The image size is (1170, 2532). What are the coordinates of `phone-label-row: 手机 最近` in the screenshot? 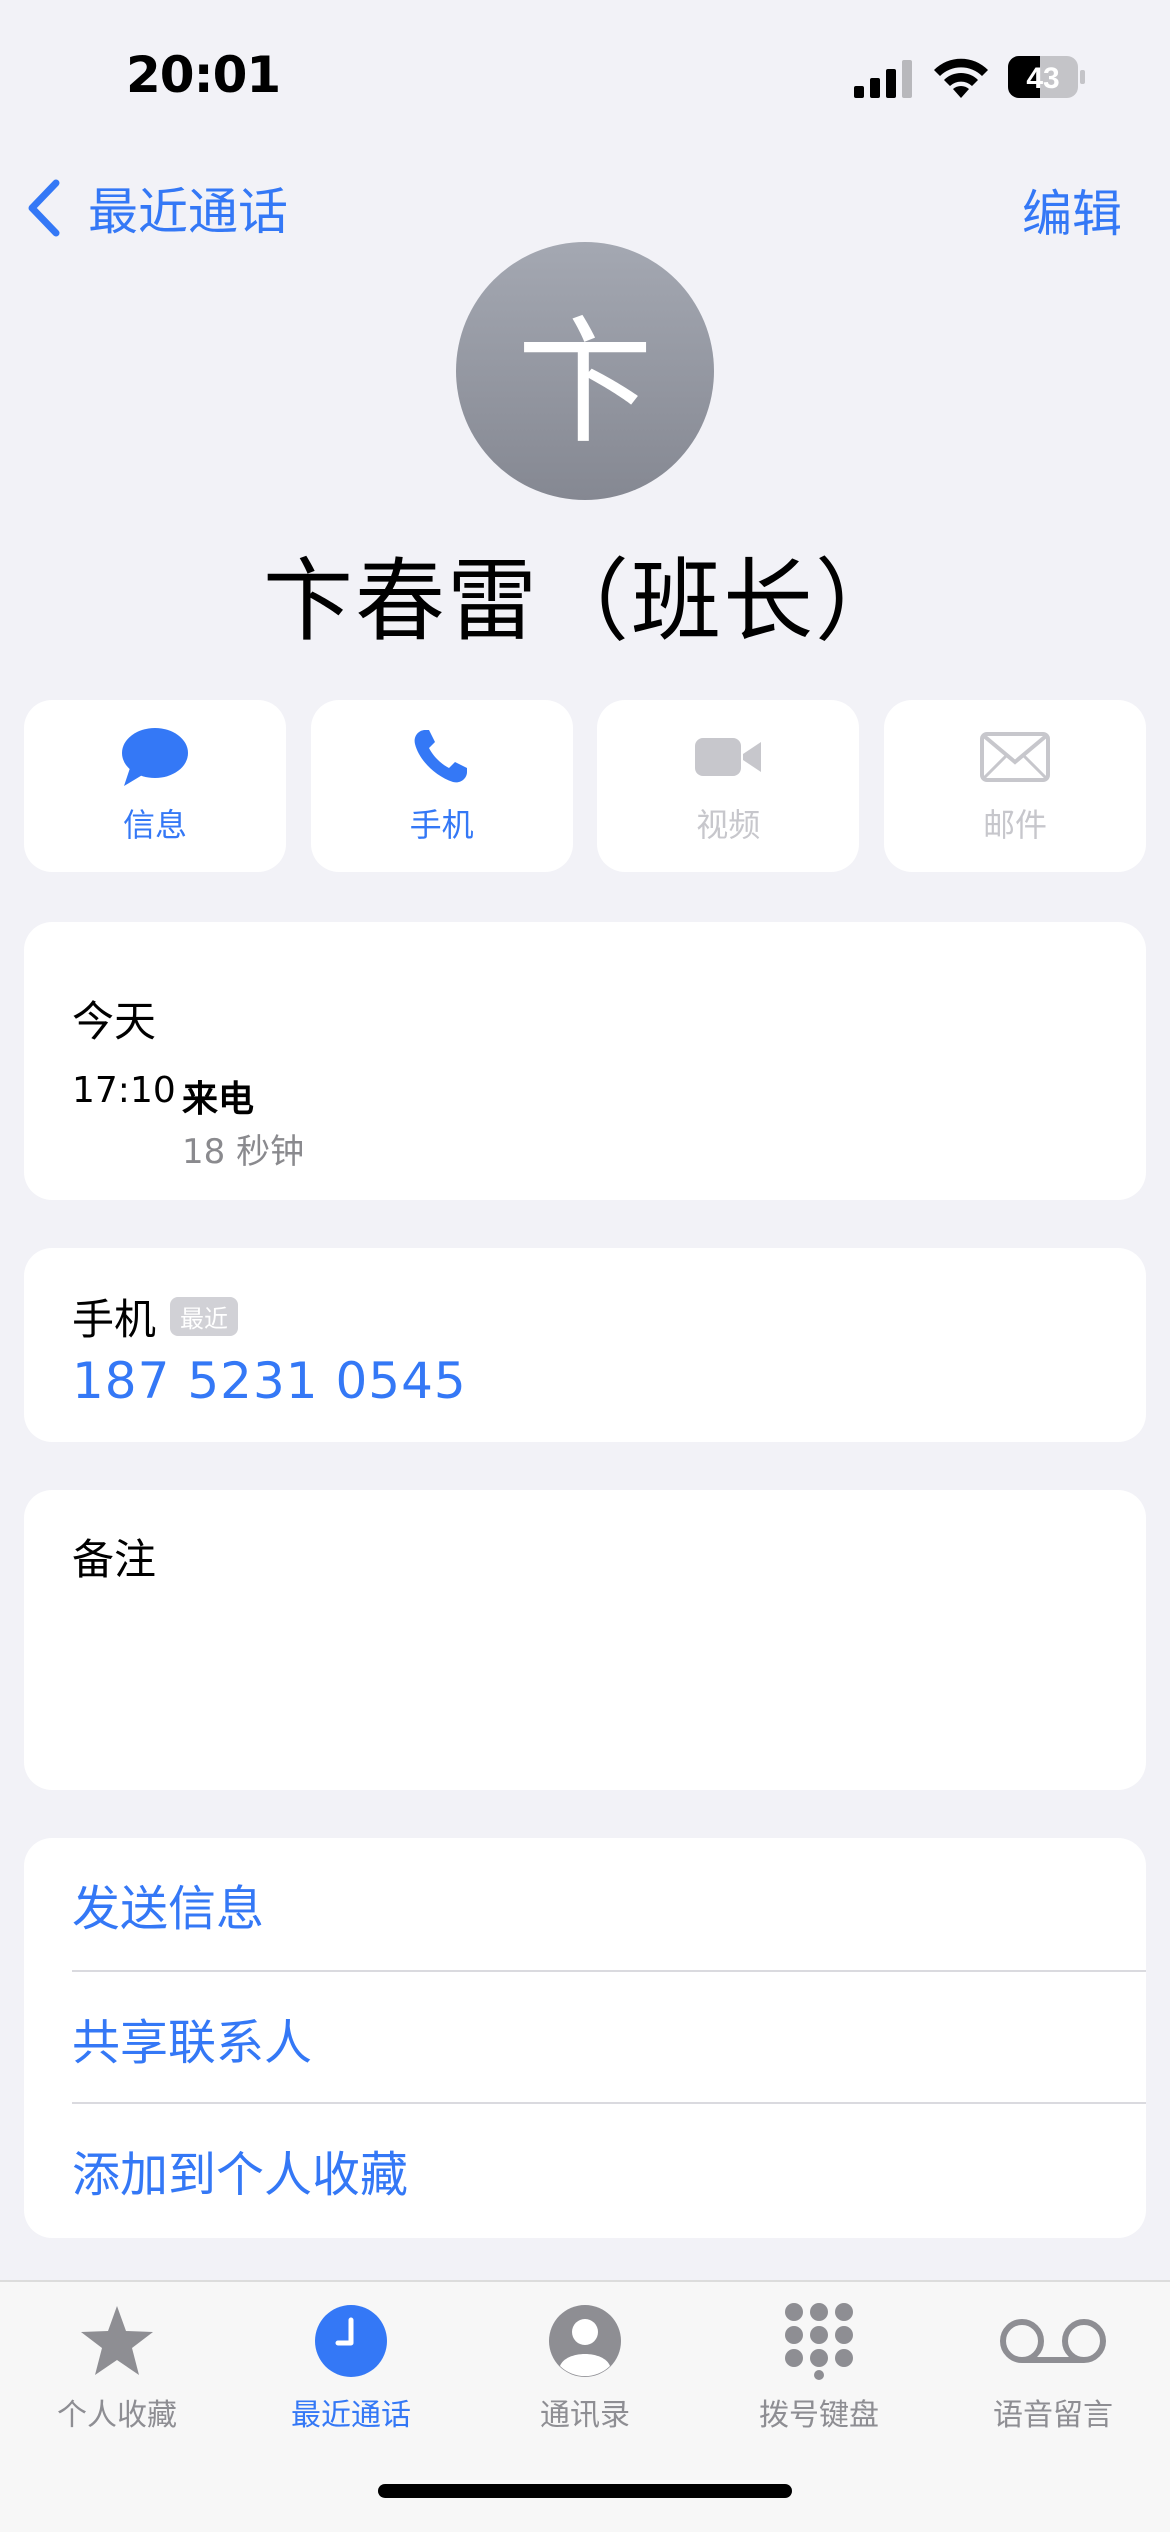 It's located at (155, 1316).